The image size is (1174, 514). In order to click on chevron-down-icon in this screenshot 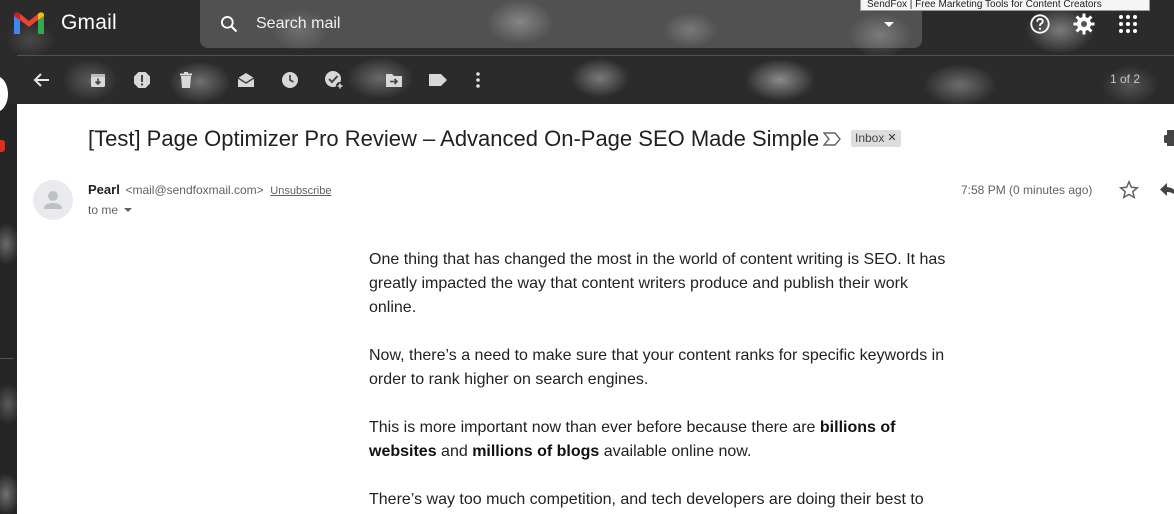, I will do `click(128, 210)`.